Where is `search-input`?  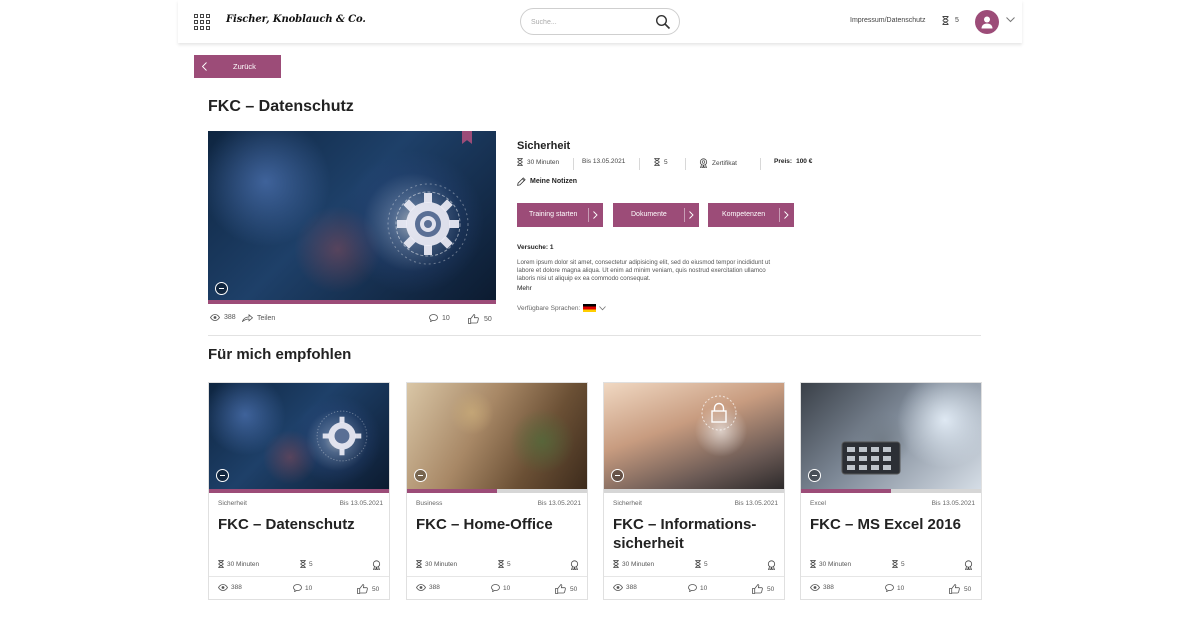 search-input is located at coordinates (591, 22).